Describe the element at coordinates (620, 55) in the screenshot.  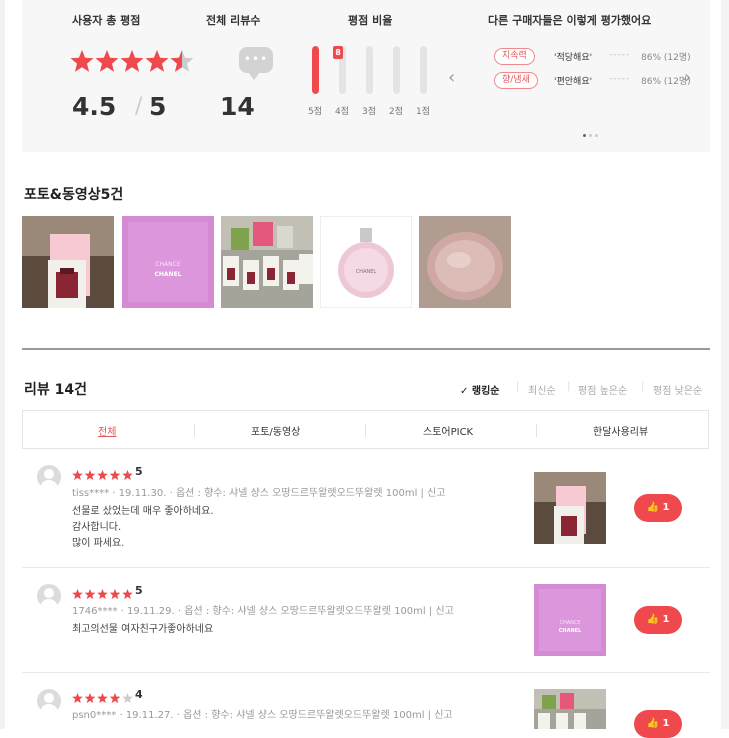
I see `opinion-dashes: -----` at that location.